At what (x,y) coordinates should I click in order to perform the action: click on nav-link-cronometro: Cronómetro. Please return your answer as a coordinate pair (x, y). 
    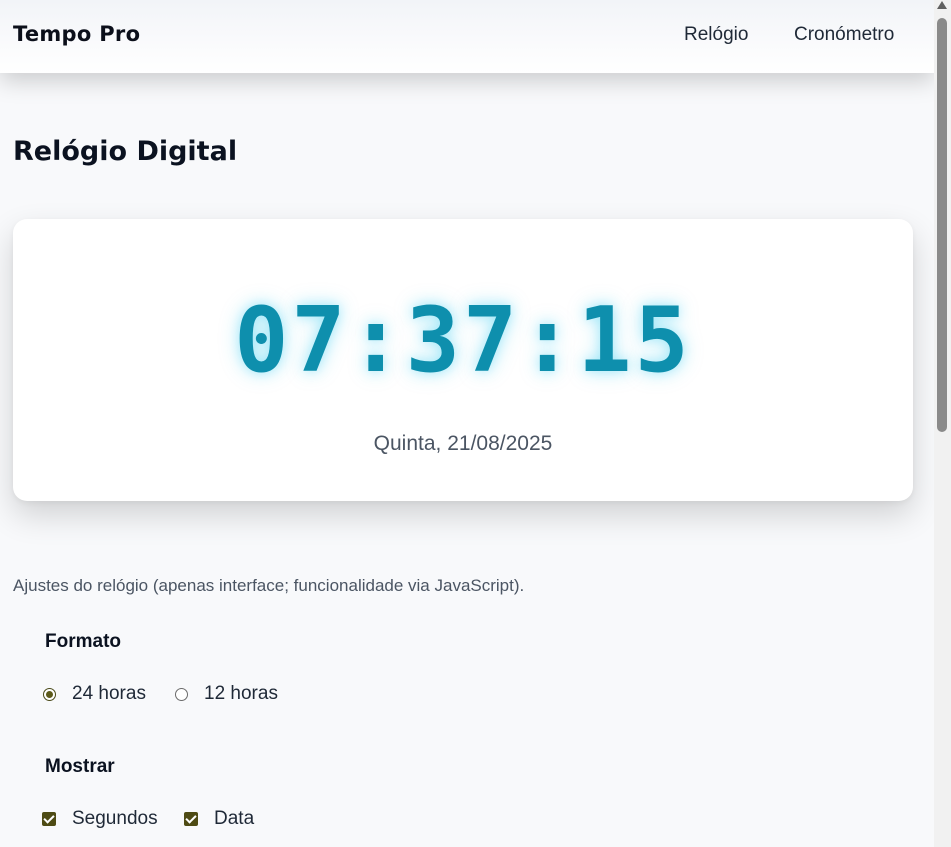
    Looking at the image, I should click on (844, 35).